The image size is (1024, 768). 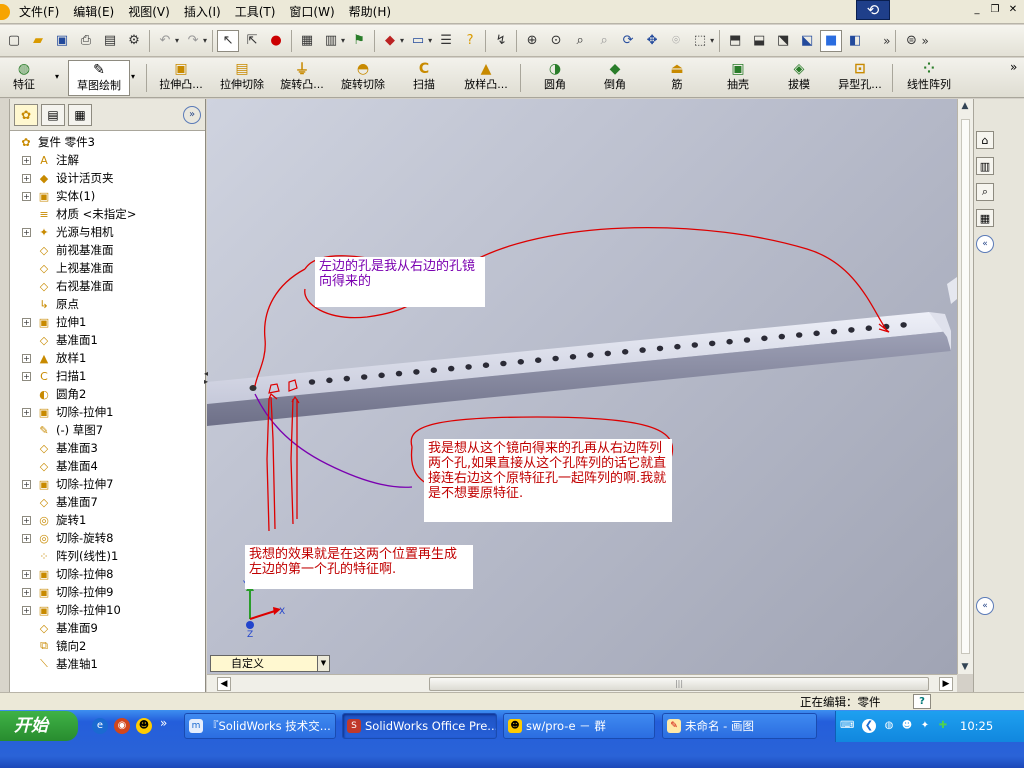 I want to click on tree-item: + ◎ 旋转1, so click(x=107, y=520).